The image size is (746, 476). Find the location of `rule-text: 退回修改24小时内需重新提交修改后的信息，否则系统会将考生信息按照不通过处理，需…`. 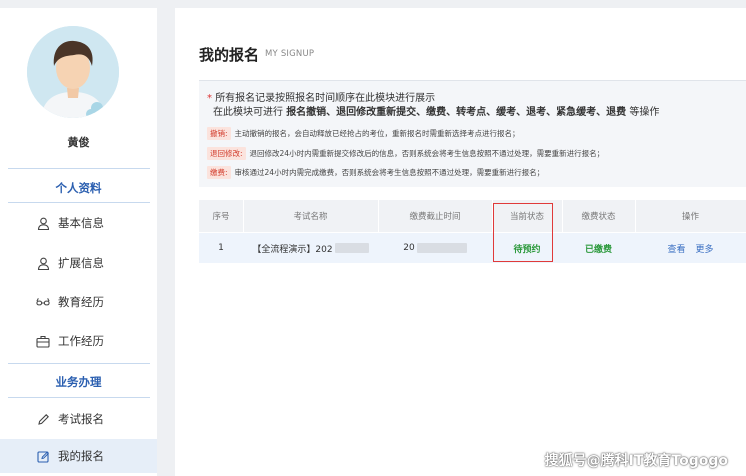

rule-text: 退回修改24小时内需重新提交修改后的信息，否则系统会将考生信息按照不通过处理，需… is located at coordinates (427, 153).